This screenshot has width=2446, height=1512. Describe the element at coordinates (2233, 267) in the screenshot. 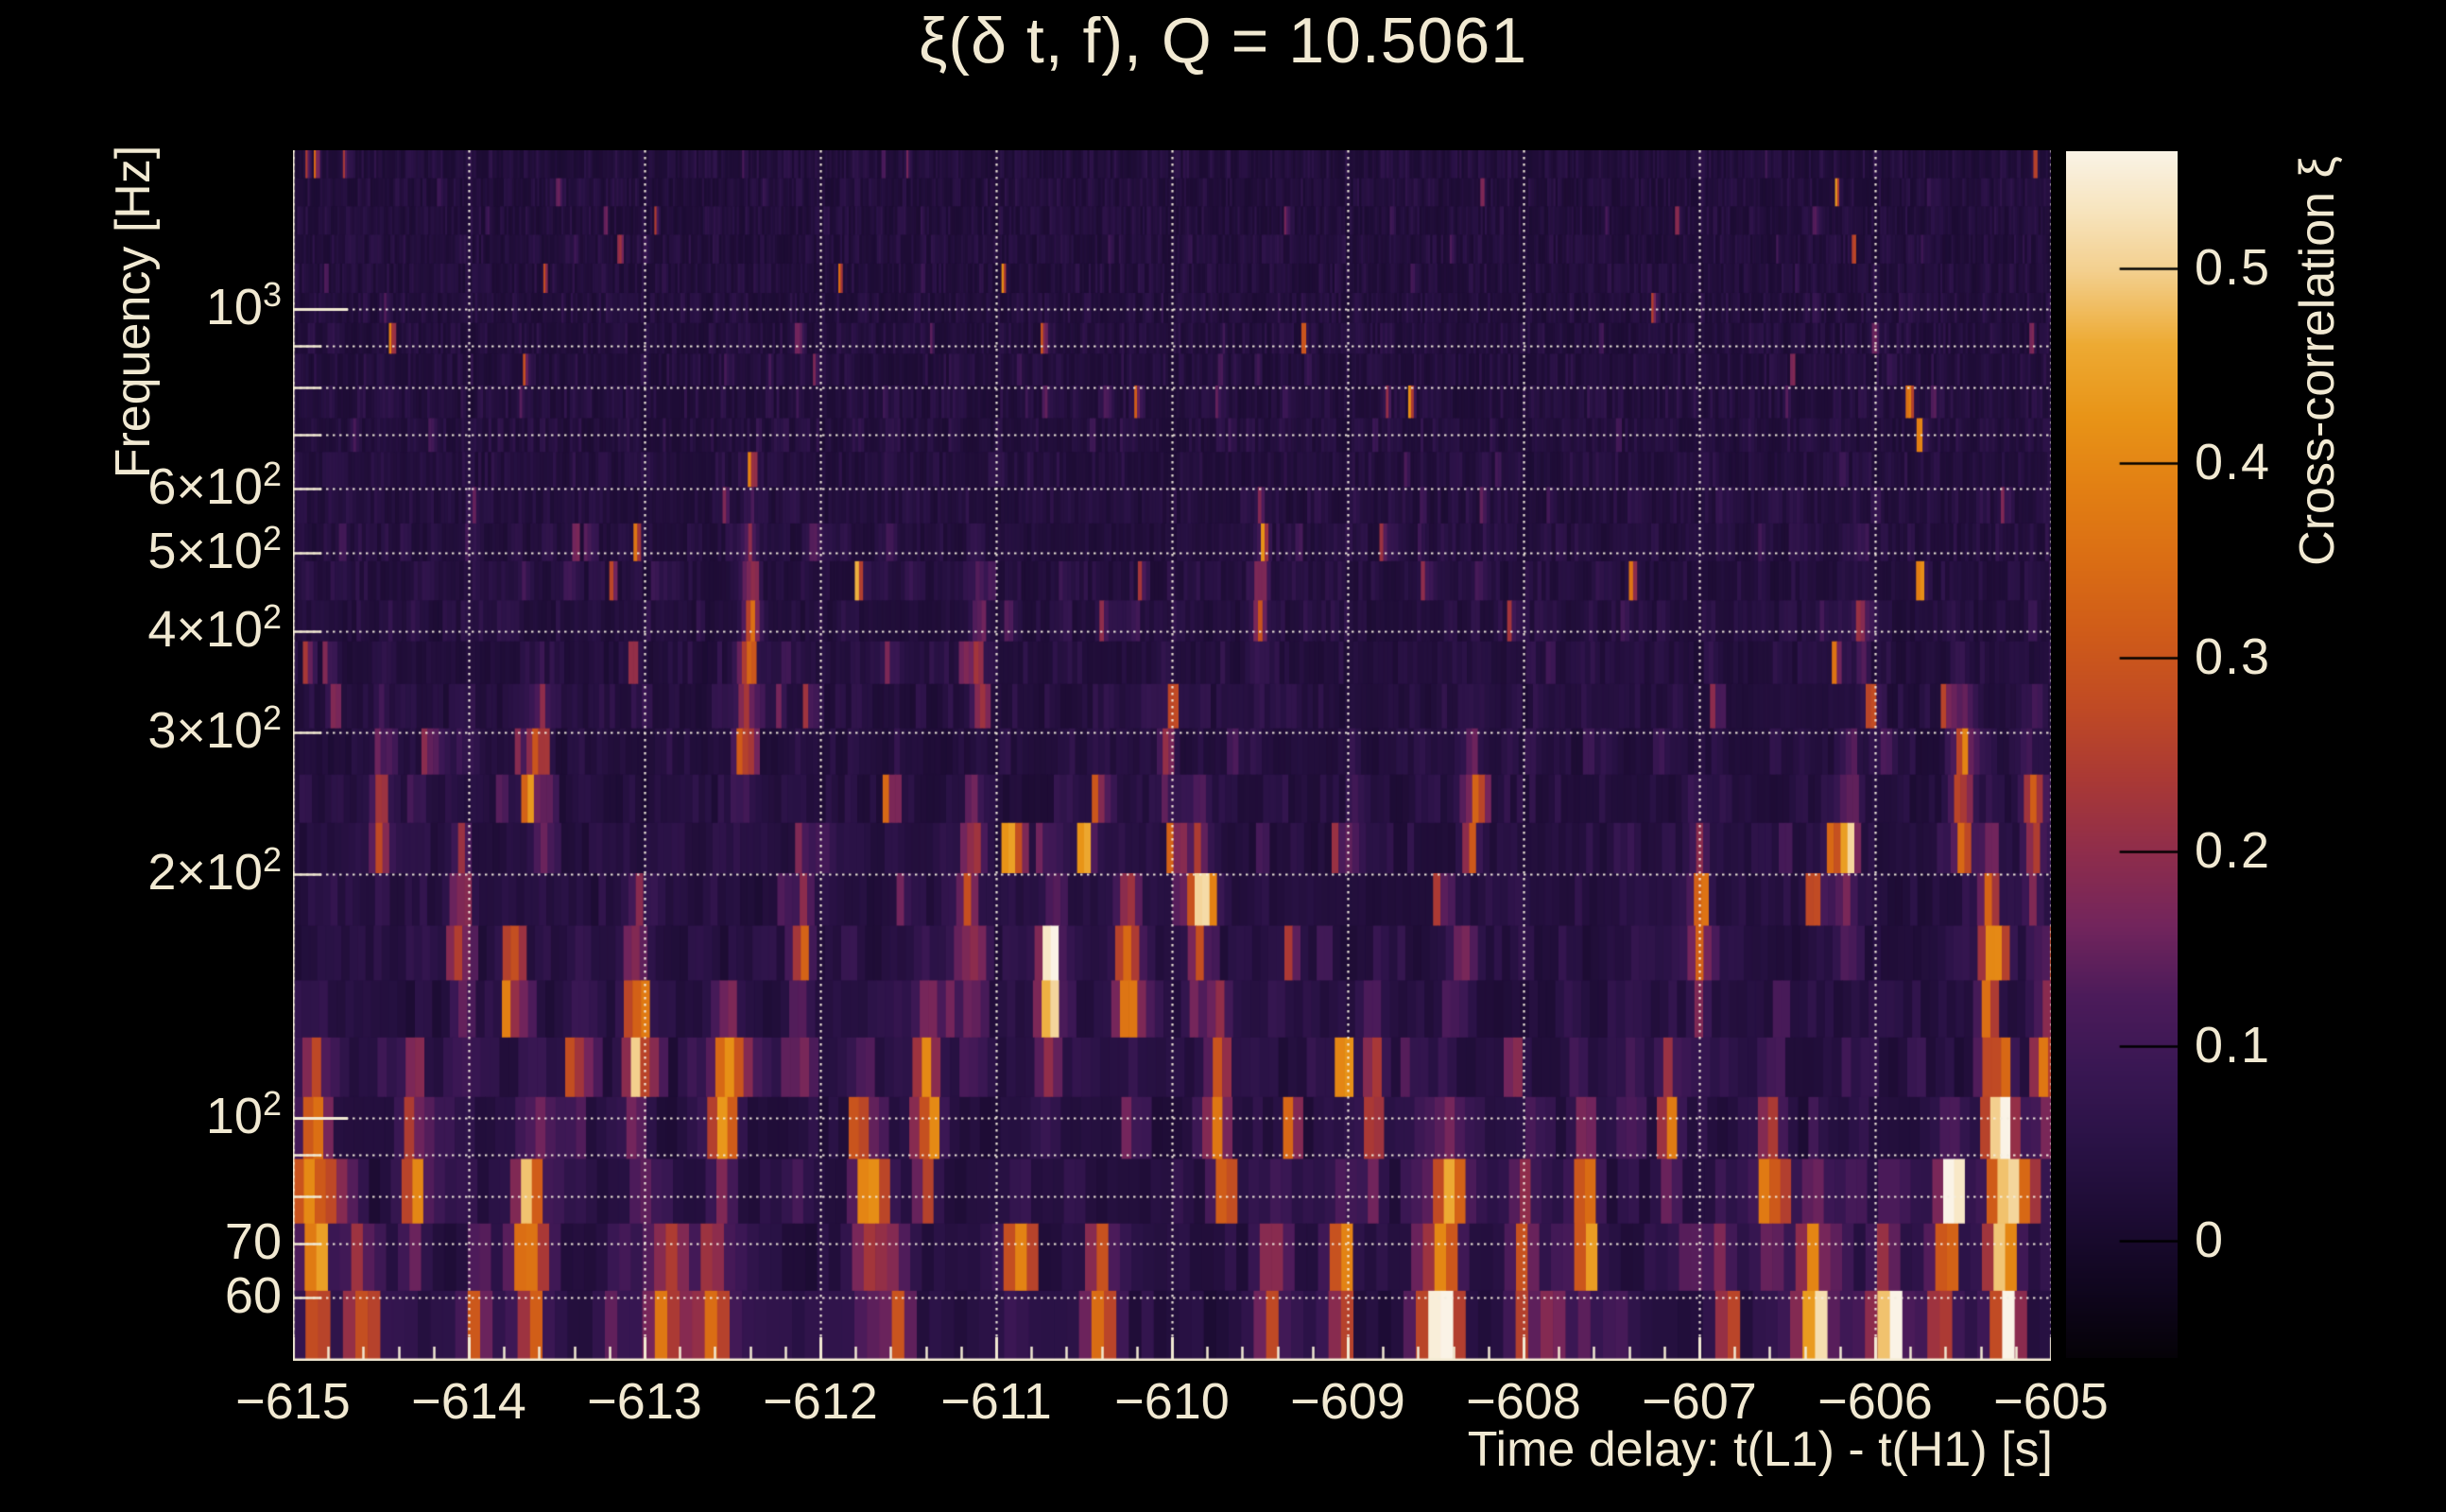

I see `colorbar-tick-label: 0.5` at that location.